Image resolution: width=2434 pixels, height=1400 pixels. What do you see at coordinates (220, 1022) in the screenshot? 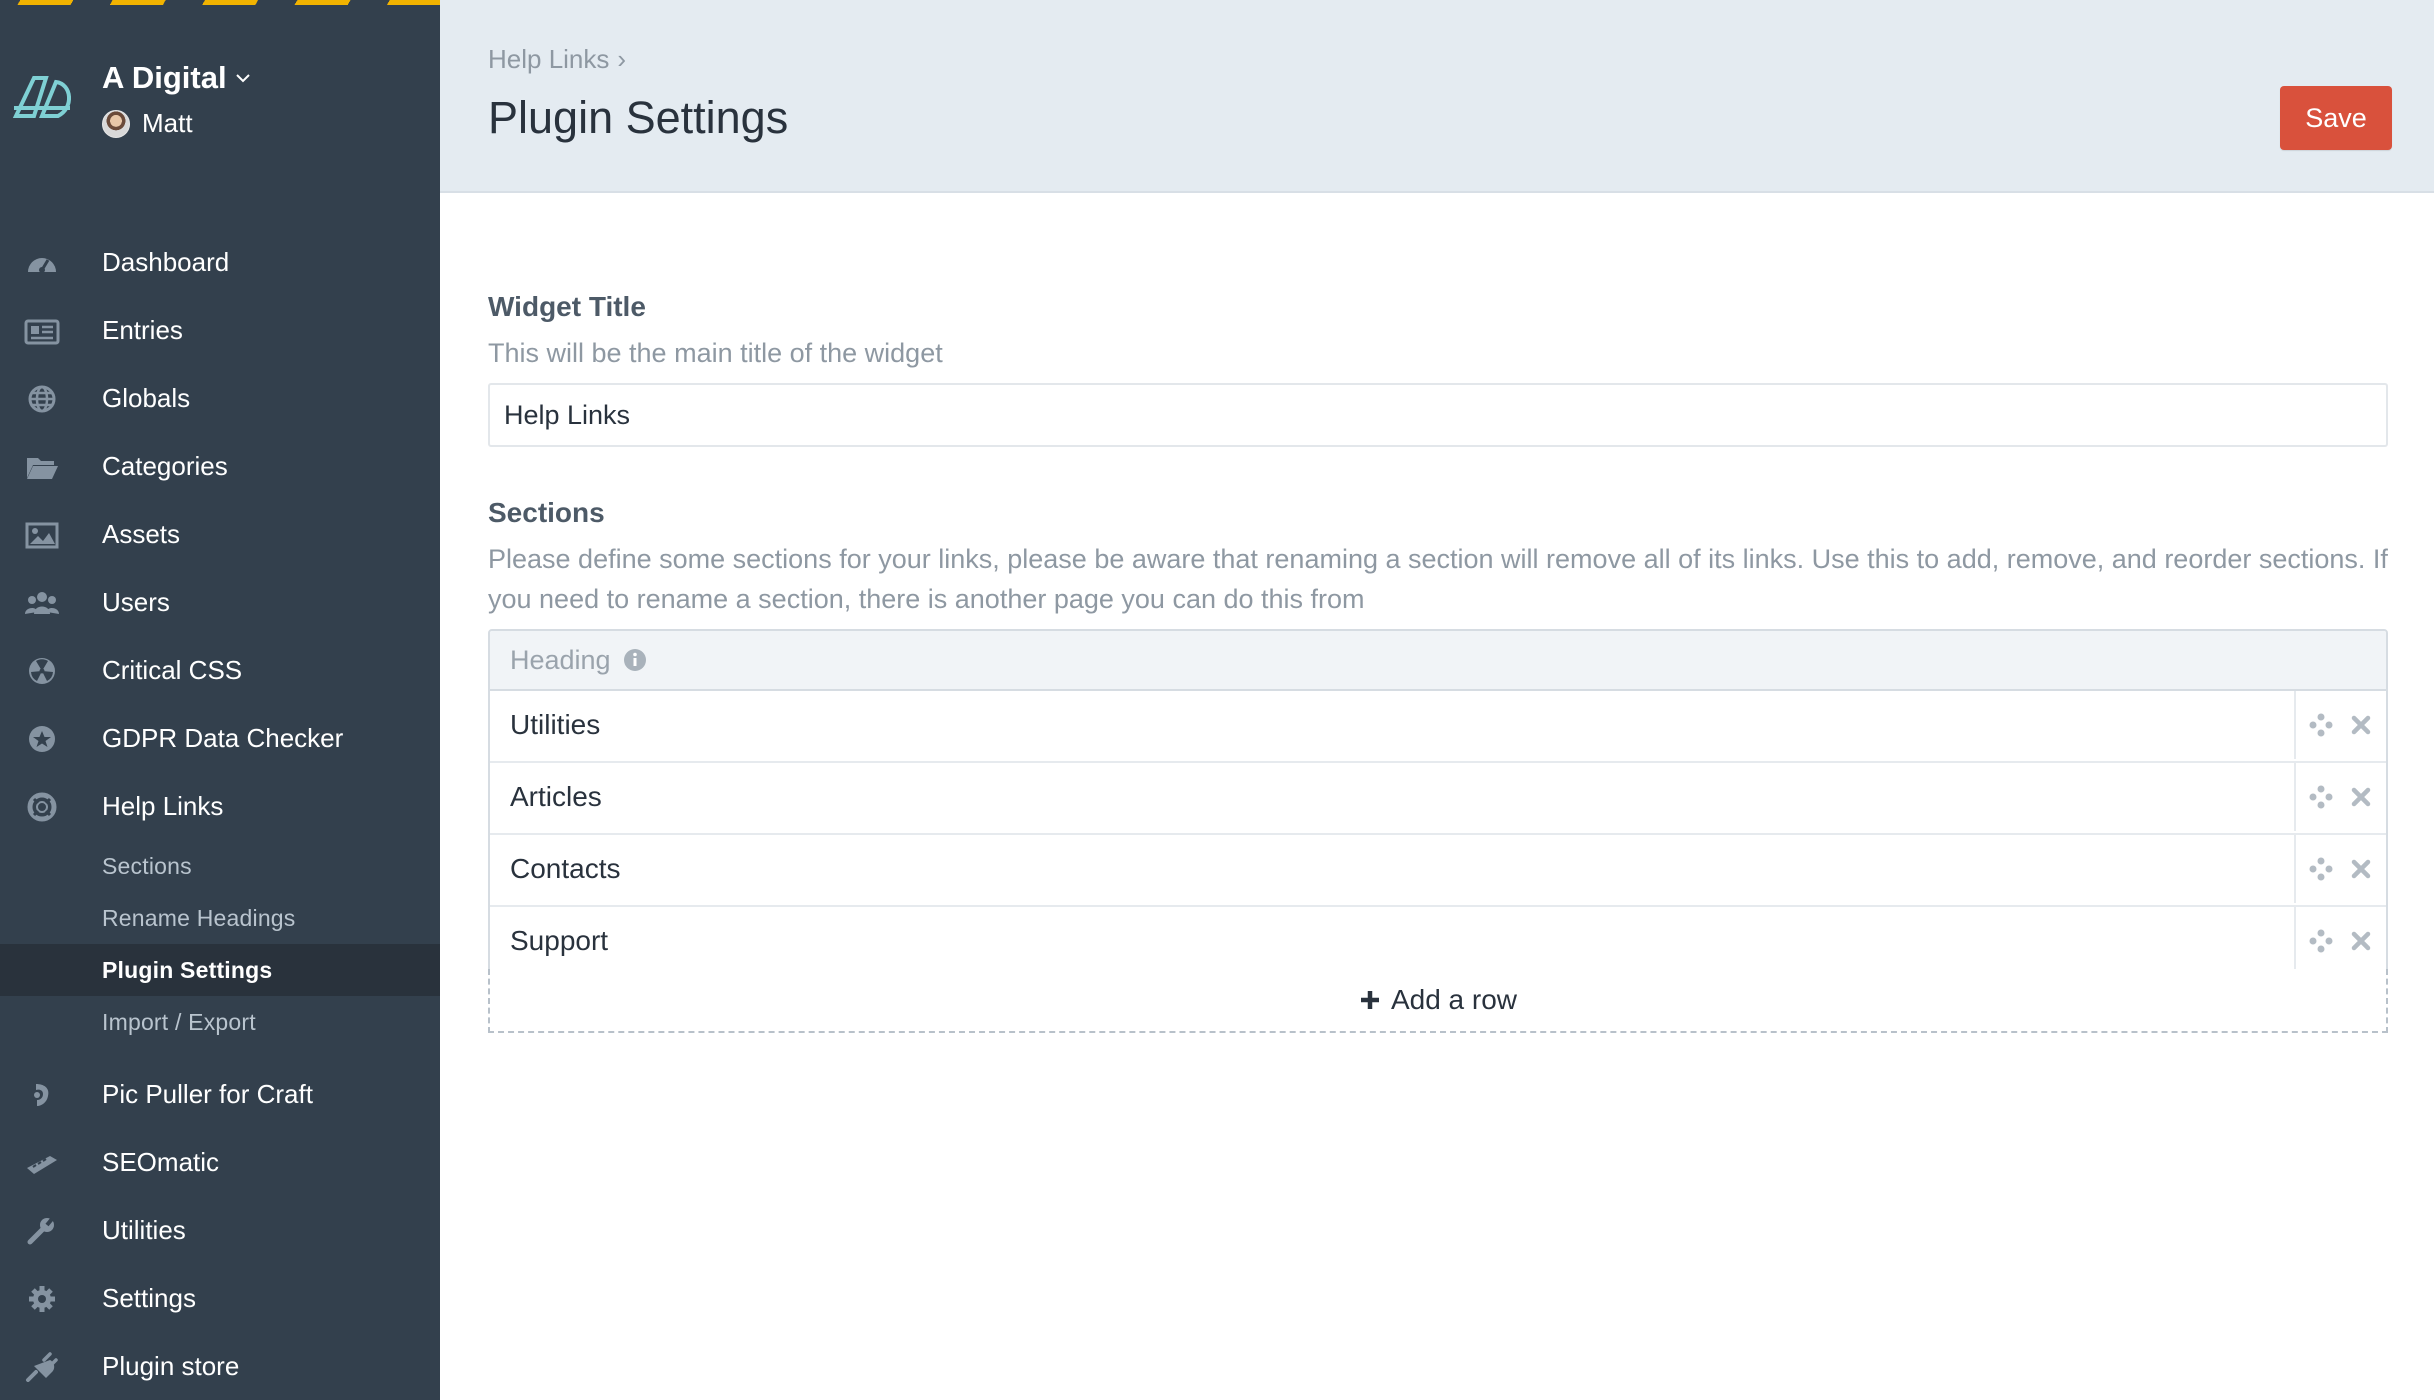
I see `subnav-item-import-export: Import / Export` at bounding box center [220, 1022].